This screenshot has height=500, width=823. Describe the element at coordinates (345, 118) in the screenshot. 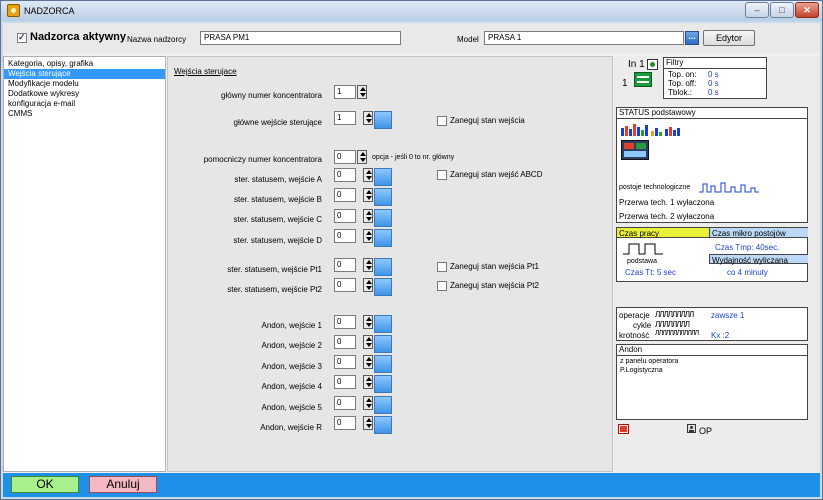

I see `main-input-input: 1` at that location.